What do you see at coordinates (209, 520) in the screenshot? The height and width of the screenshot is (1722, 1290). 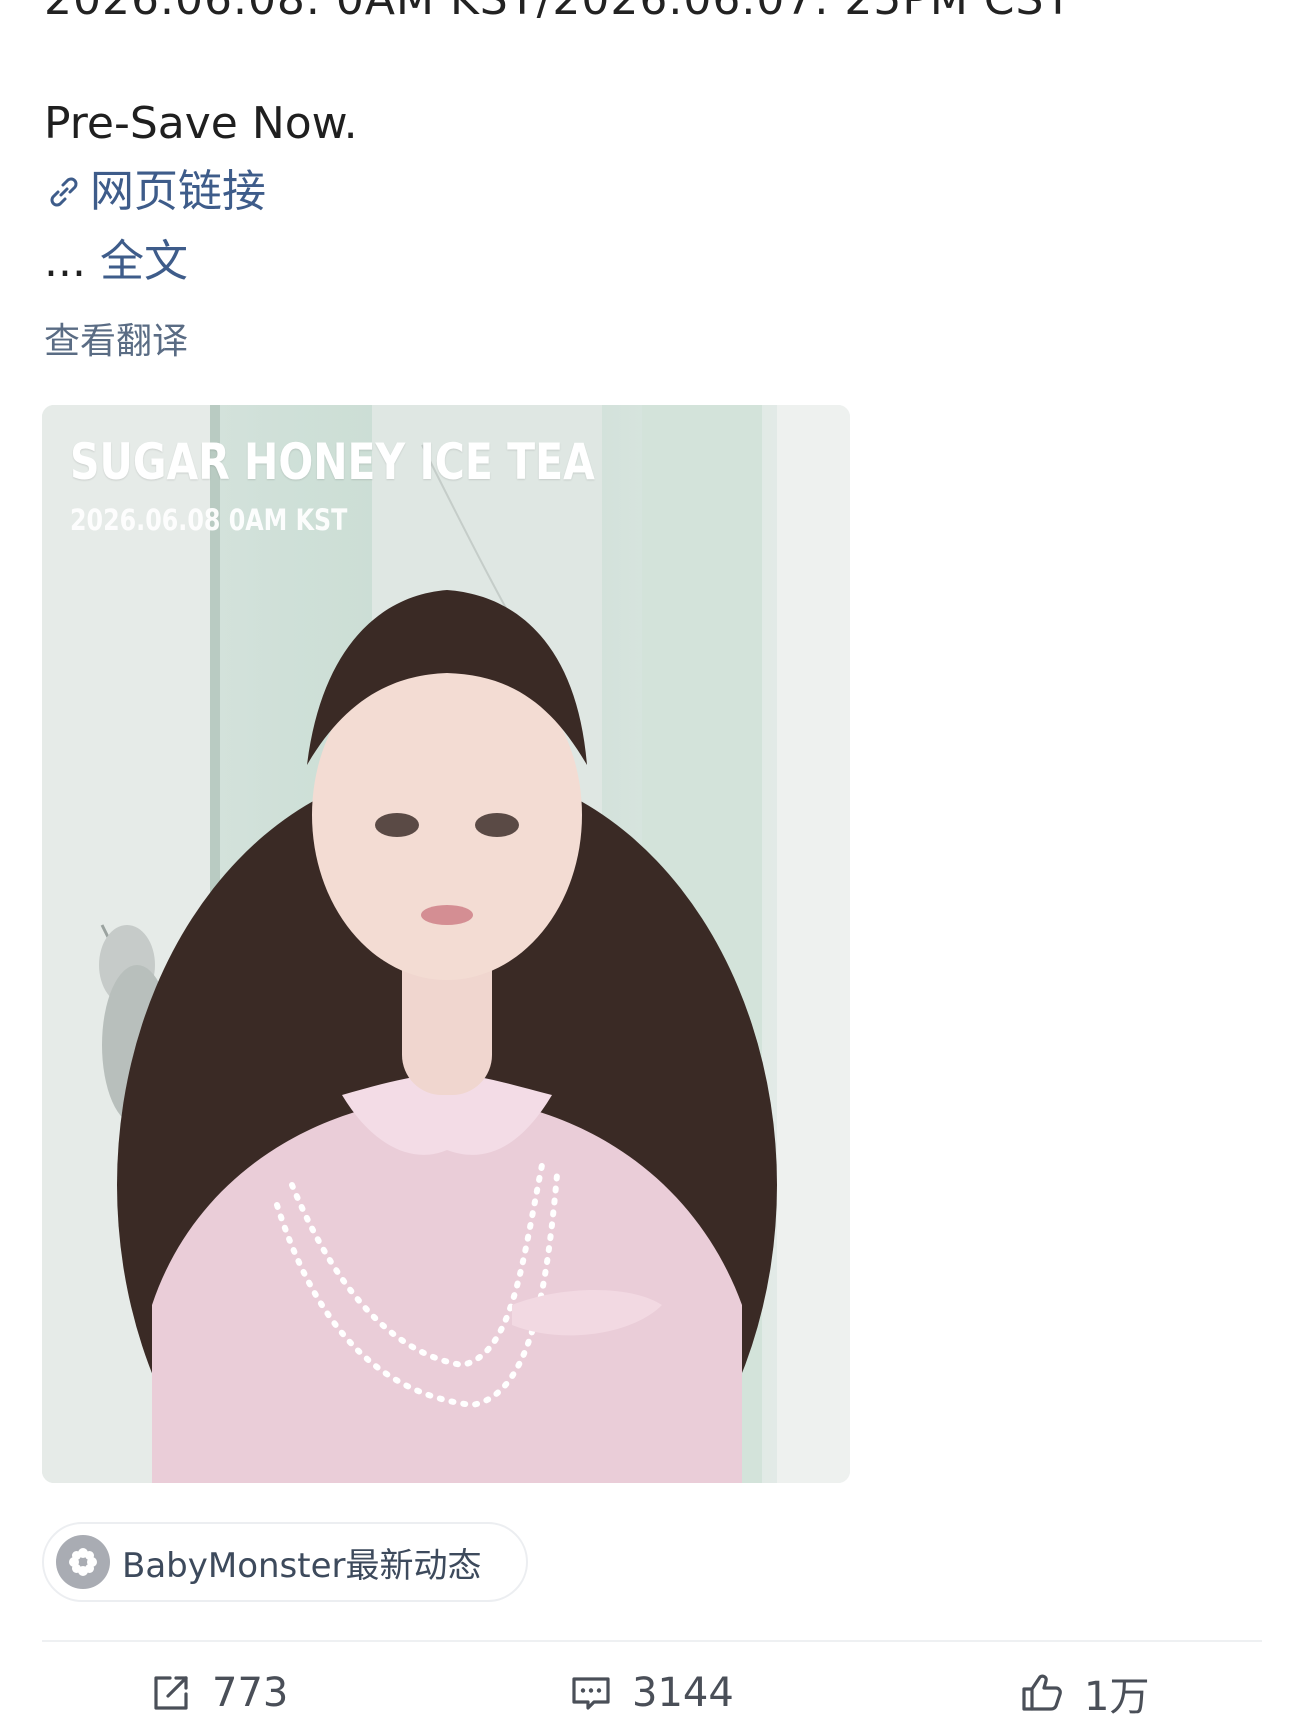 I see `image-date: 2026.06.08 0AM KST` at bounding box center [209, 520].